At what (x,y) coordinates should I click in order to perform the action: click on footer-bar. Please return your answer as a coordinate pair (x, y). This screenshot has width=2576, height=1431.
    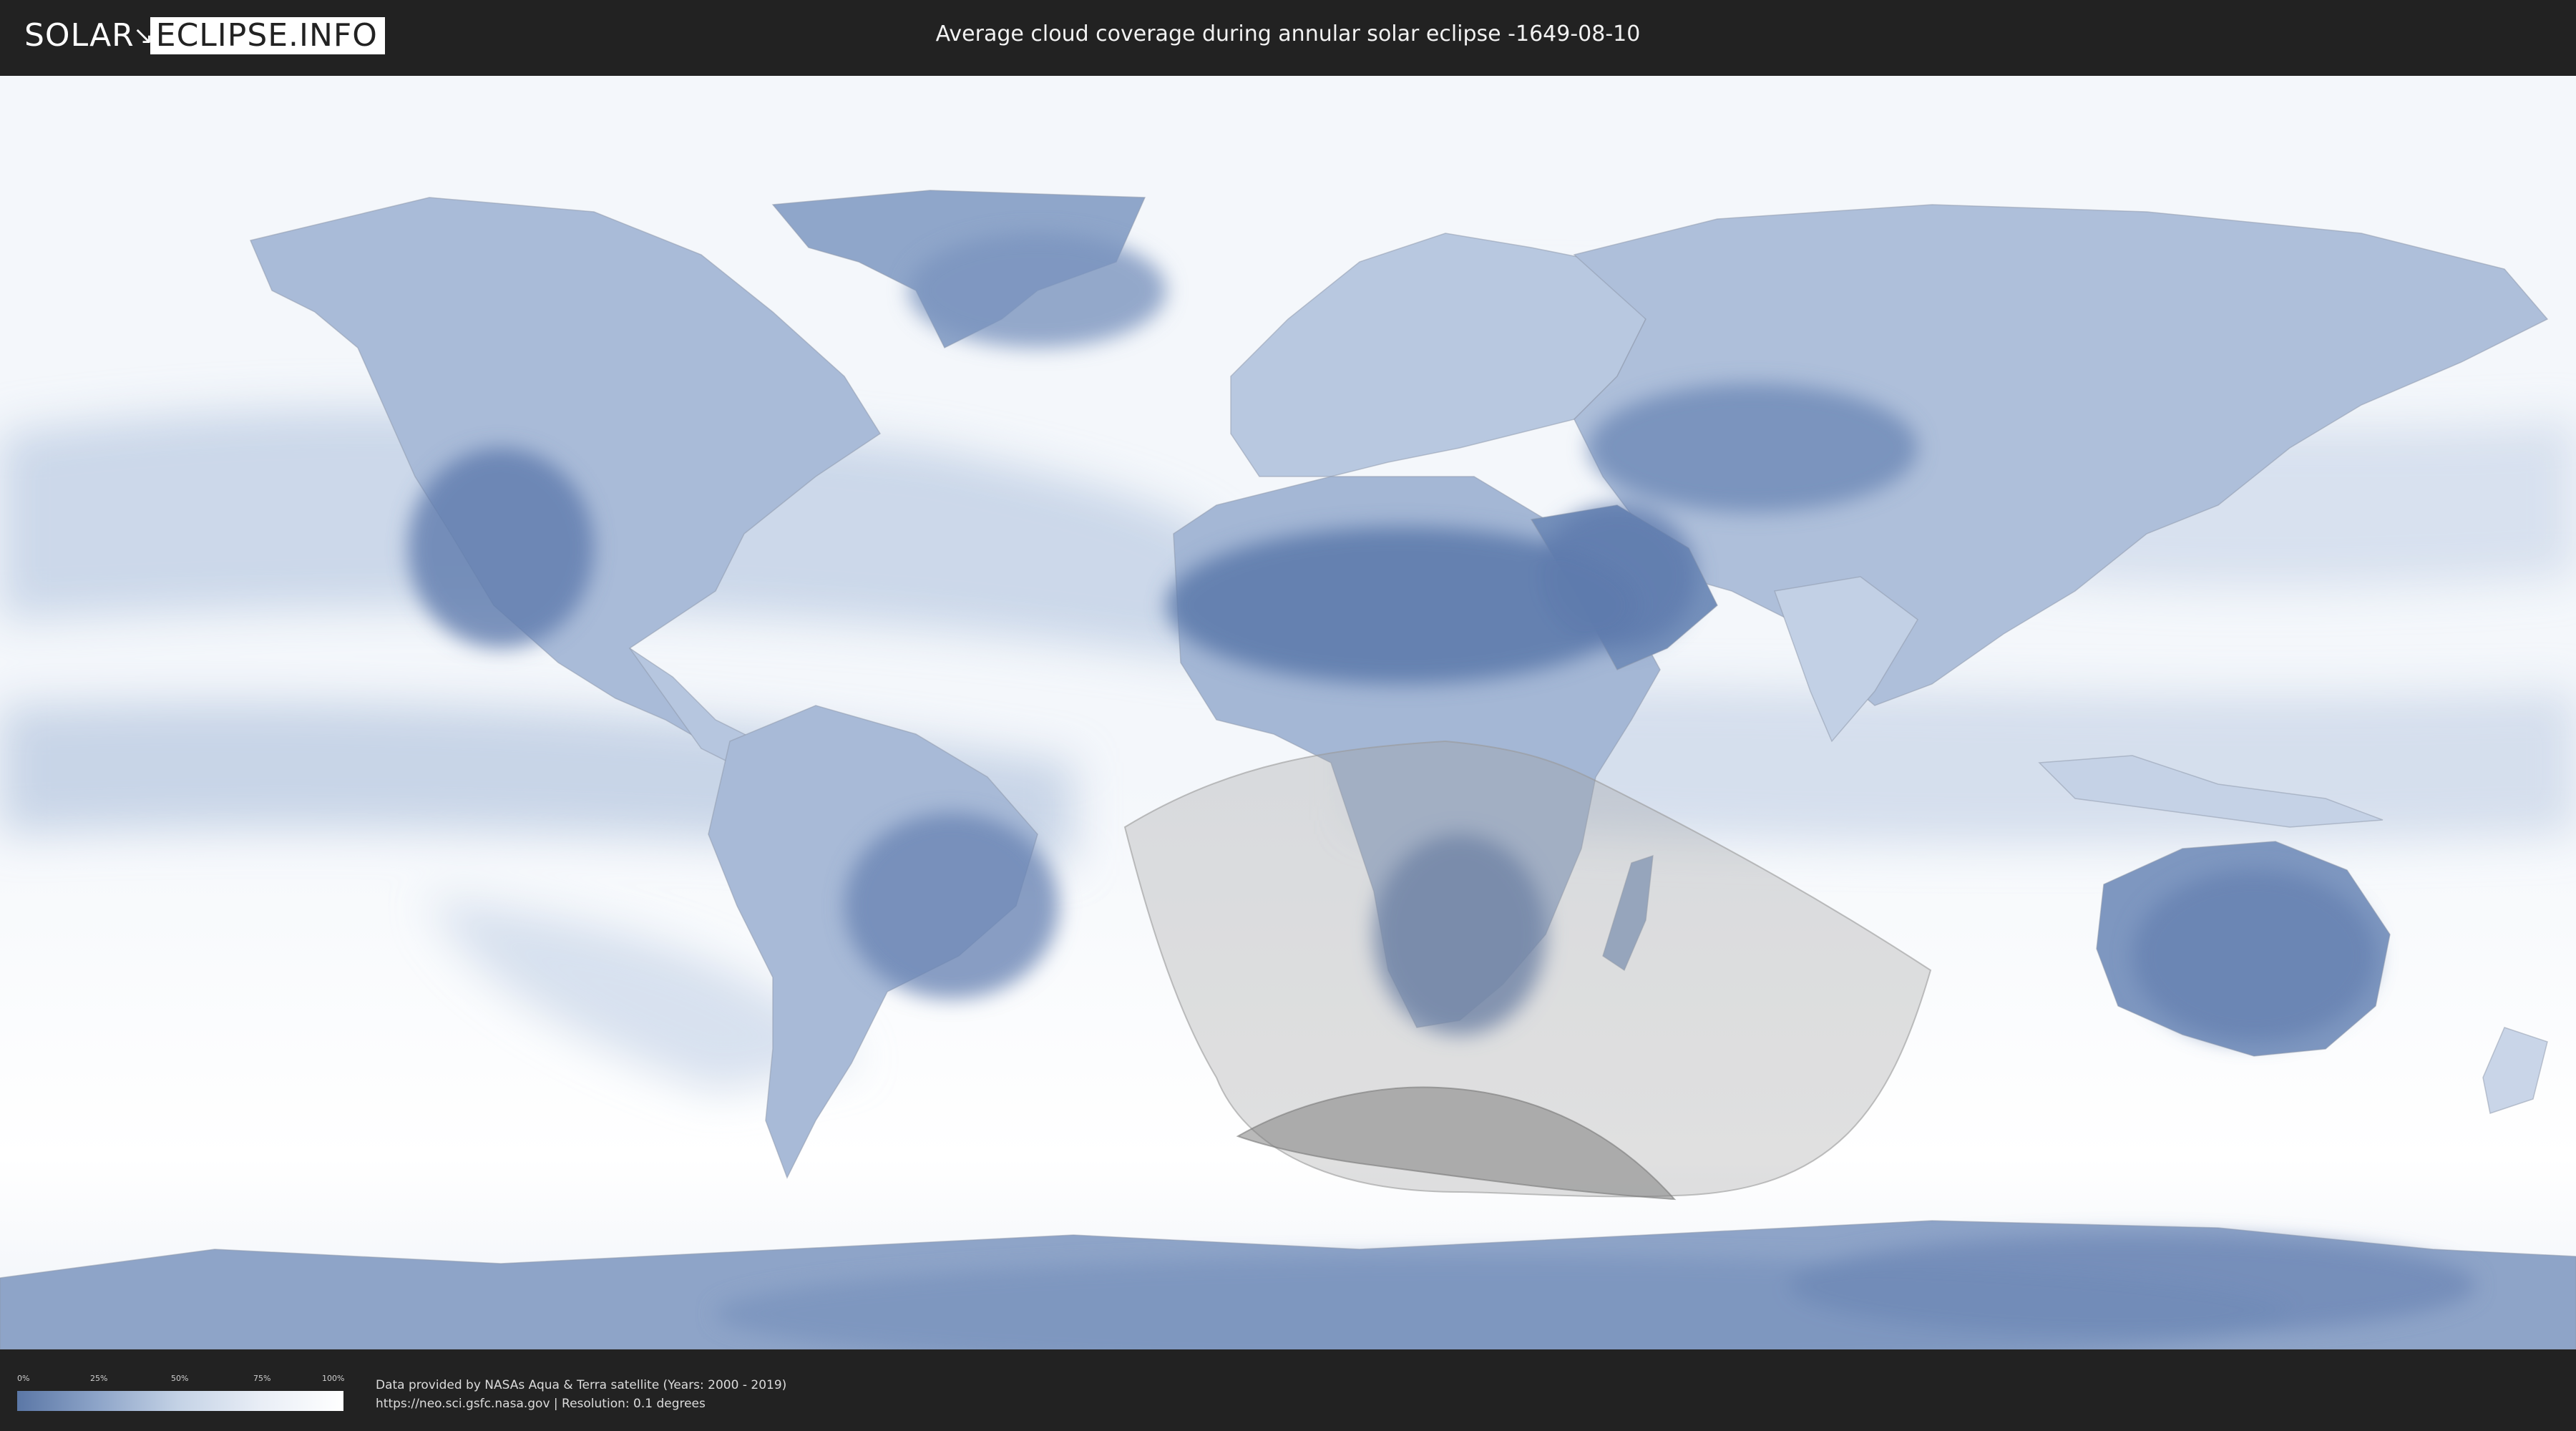
    Looking at the image, I should click on (1288, 1394).